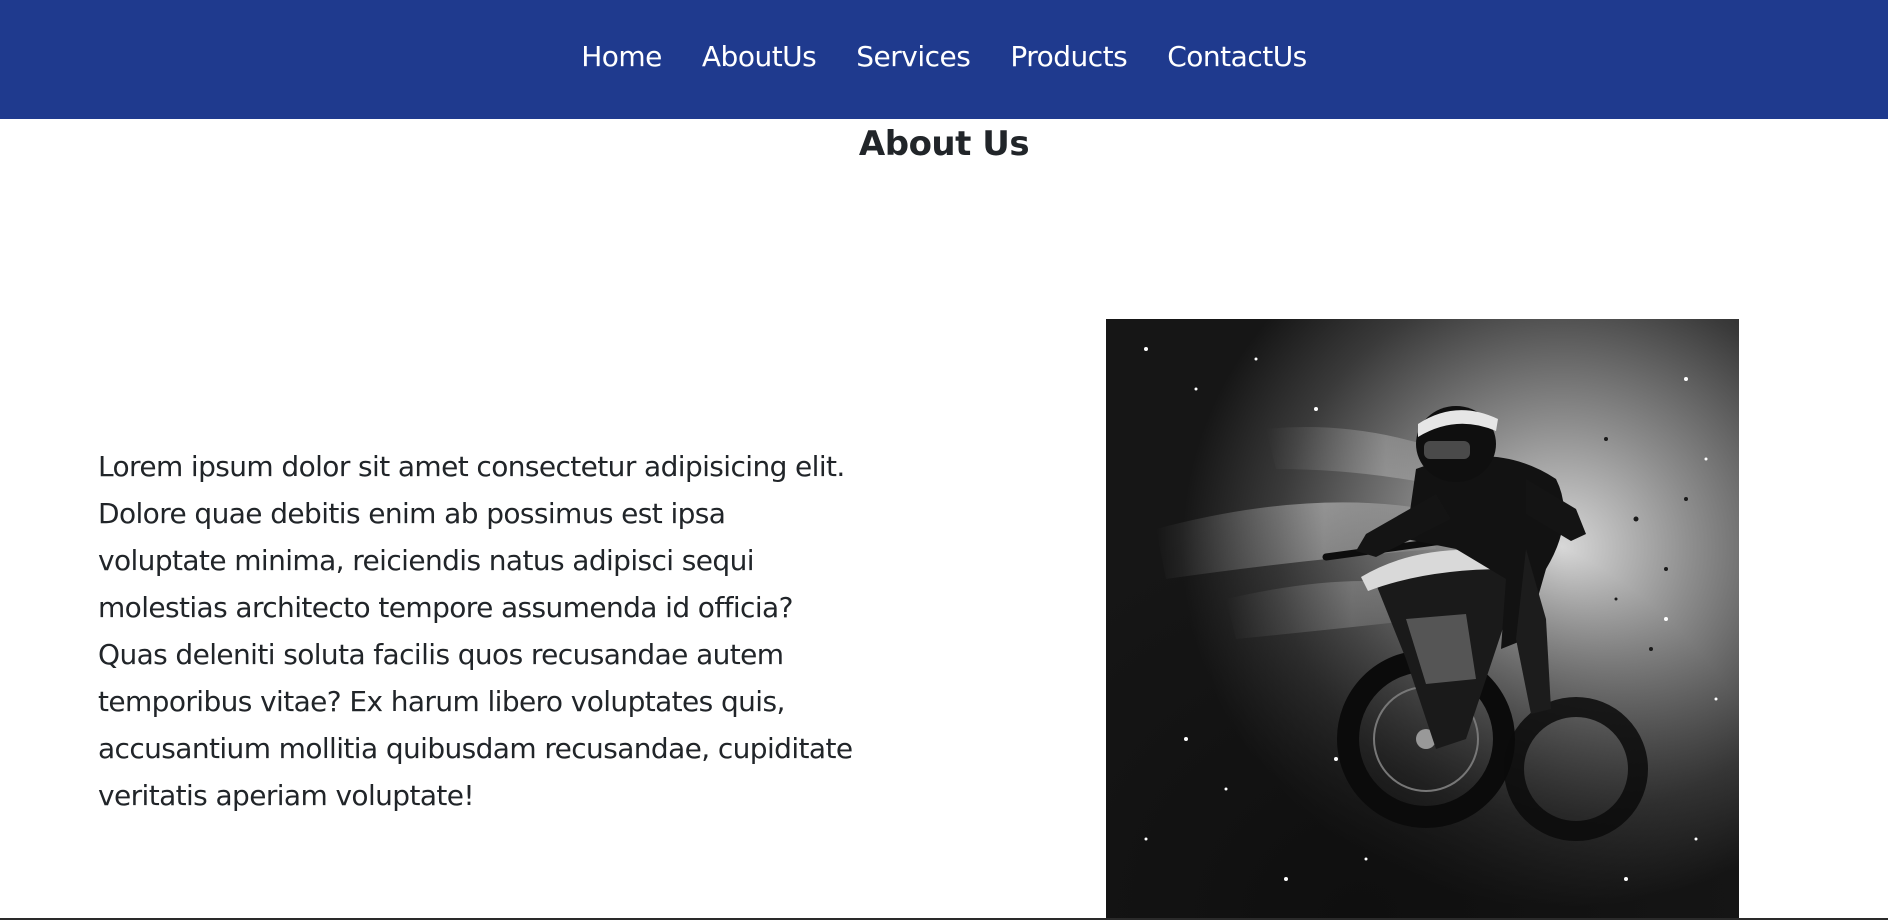 This screenshot has width=1888, height=920. I want to click on nav-link-services: Services, so click(913, 56).